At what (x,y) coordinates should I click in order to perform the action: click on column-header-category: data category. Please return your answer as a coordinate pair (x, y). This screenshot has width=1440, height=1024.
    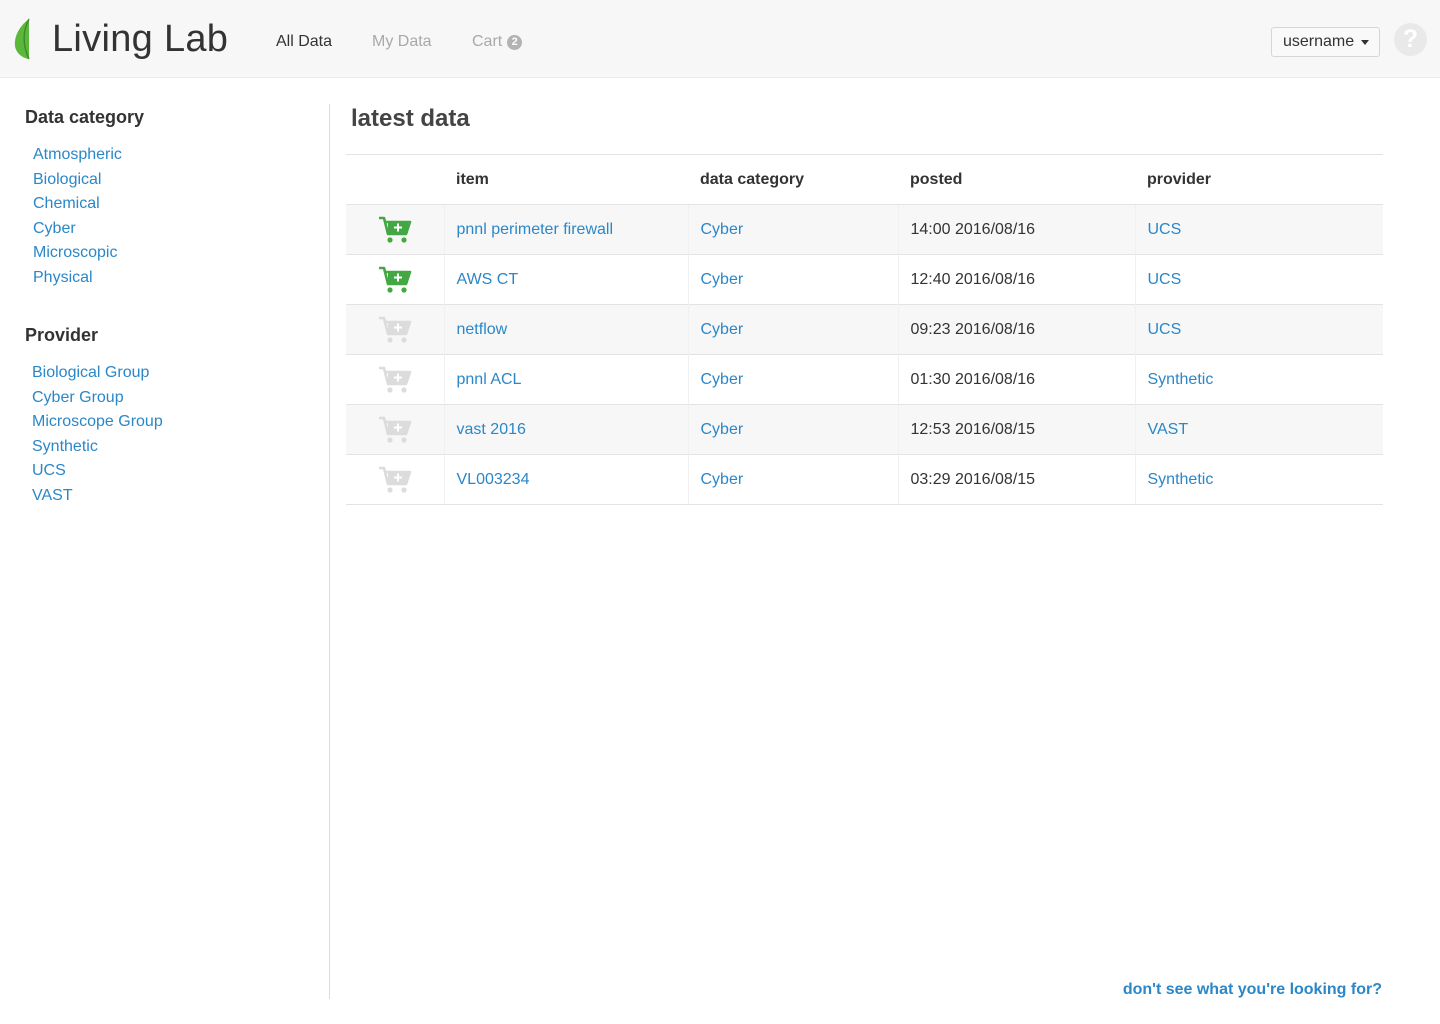
    Looking at the image, I should click on (793, 179).